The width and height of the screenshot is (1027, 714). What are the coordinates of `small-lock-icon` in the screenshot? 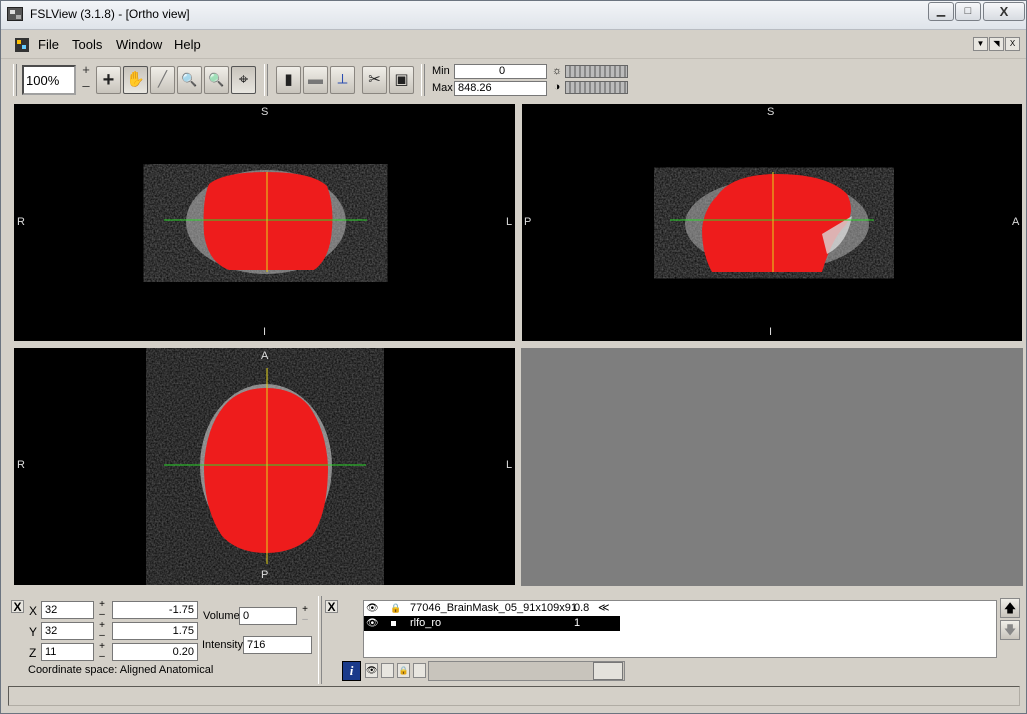 It's located at (393, 623).